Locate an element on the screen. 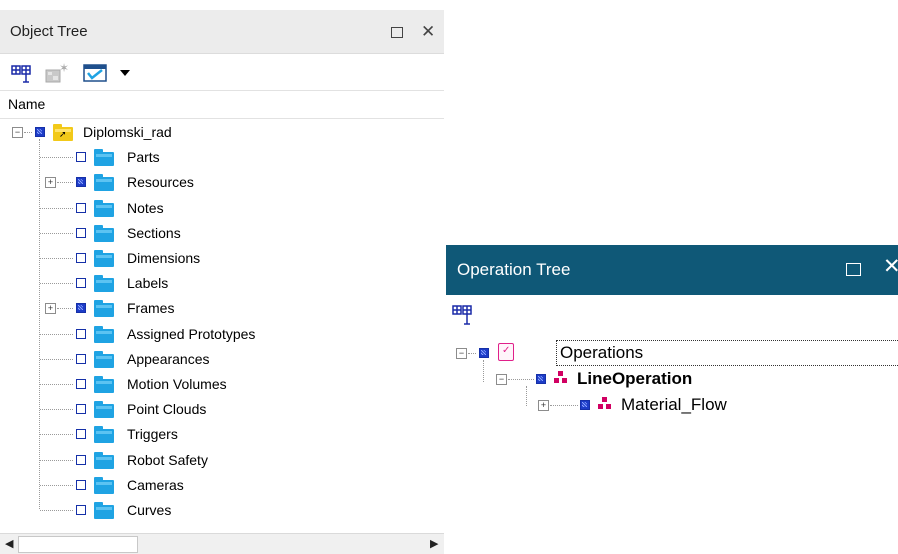 The image size is (898, 554). tree-item-assigned-prototypes: Assigned Prototypes is located at coordinates (222, 334).